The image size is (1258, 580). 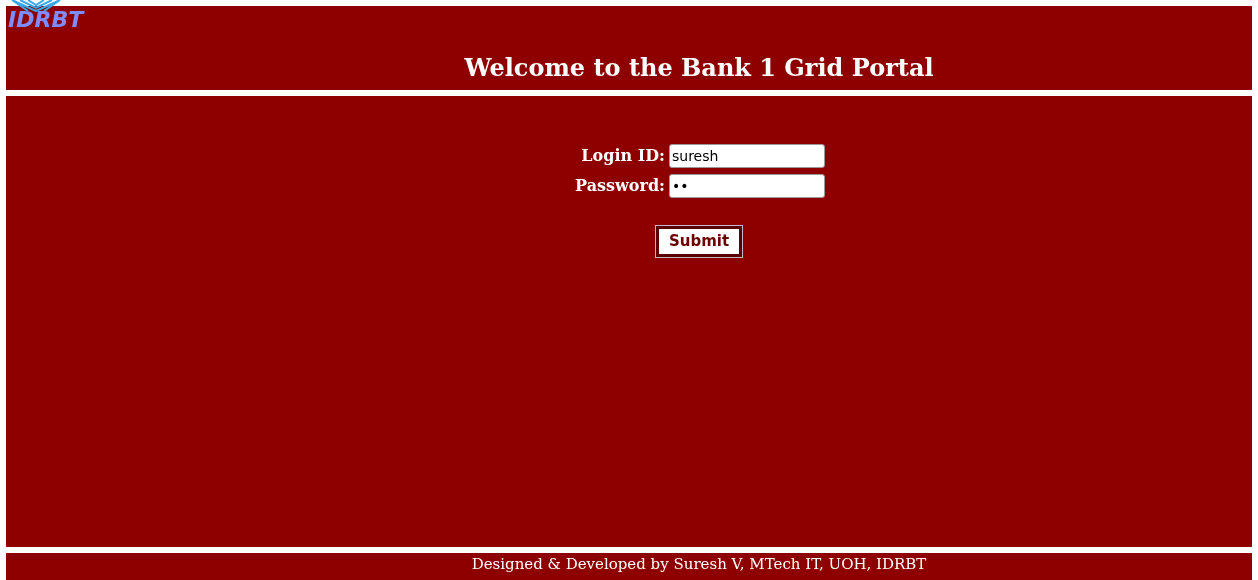 What do you see at coordinates (699, 241) in the screenshot?
I see `submit-button: Submit` at bounding box center [699, 241].